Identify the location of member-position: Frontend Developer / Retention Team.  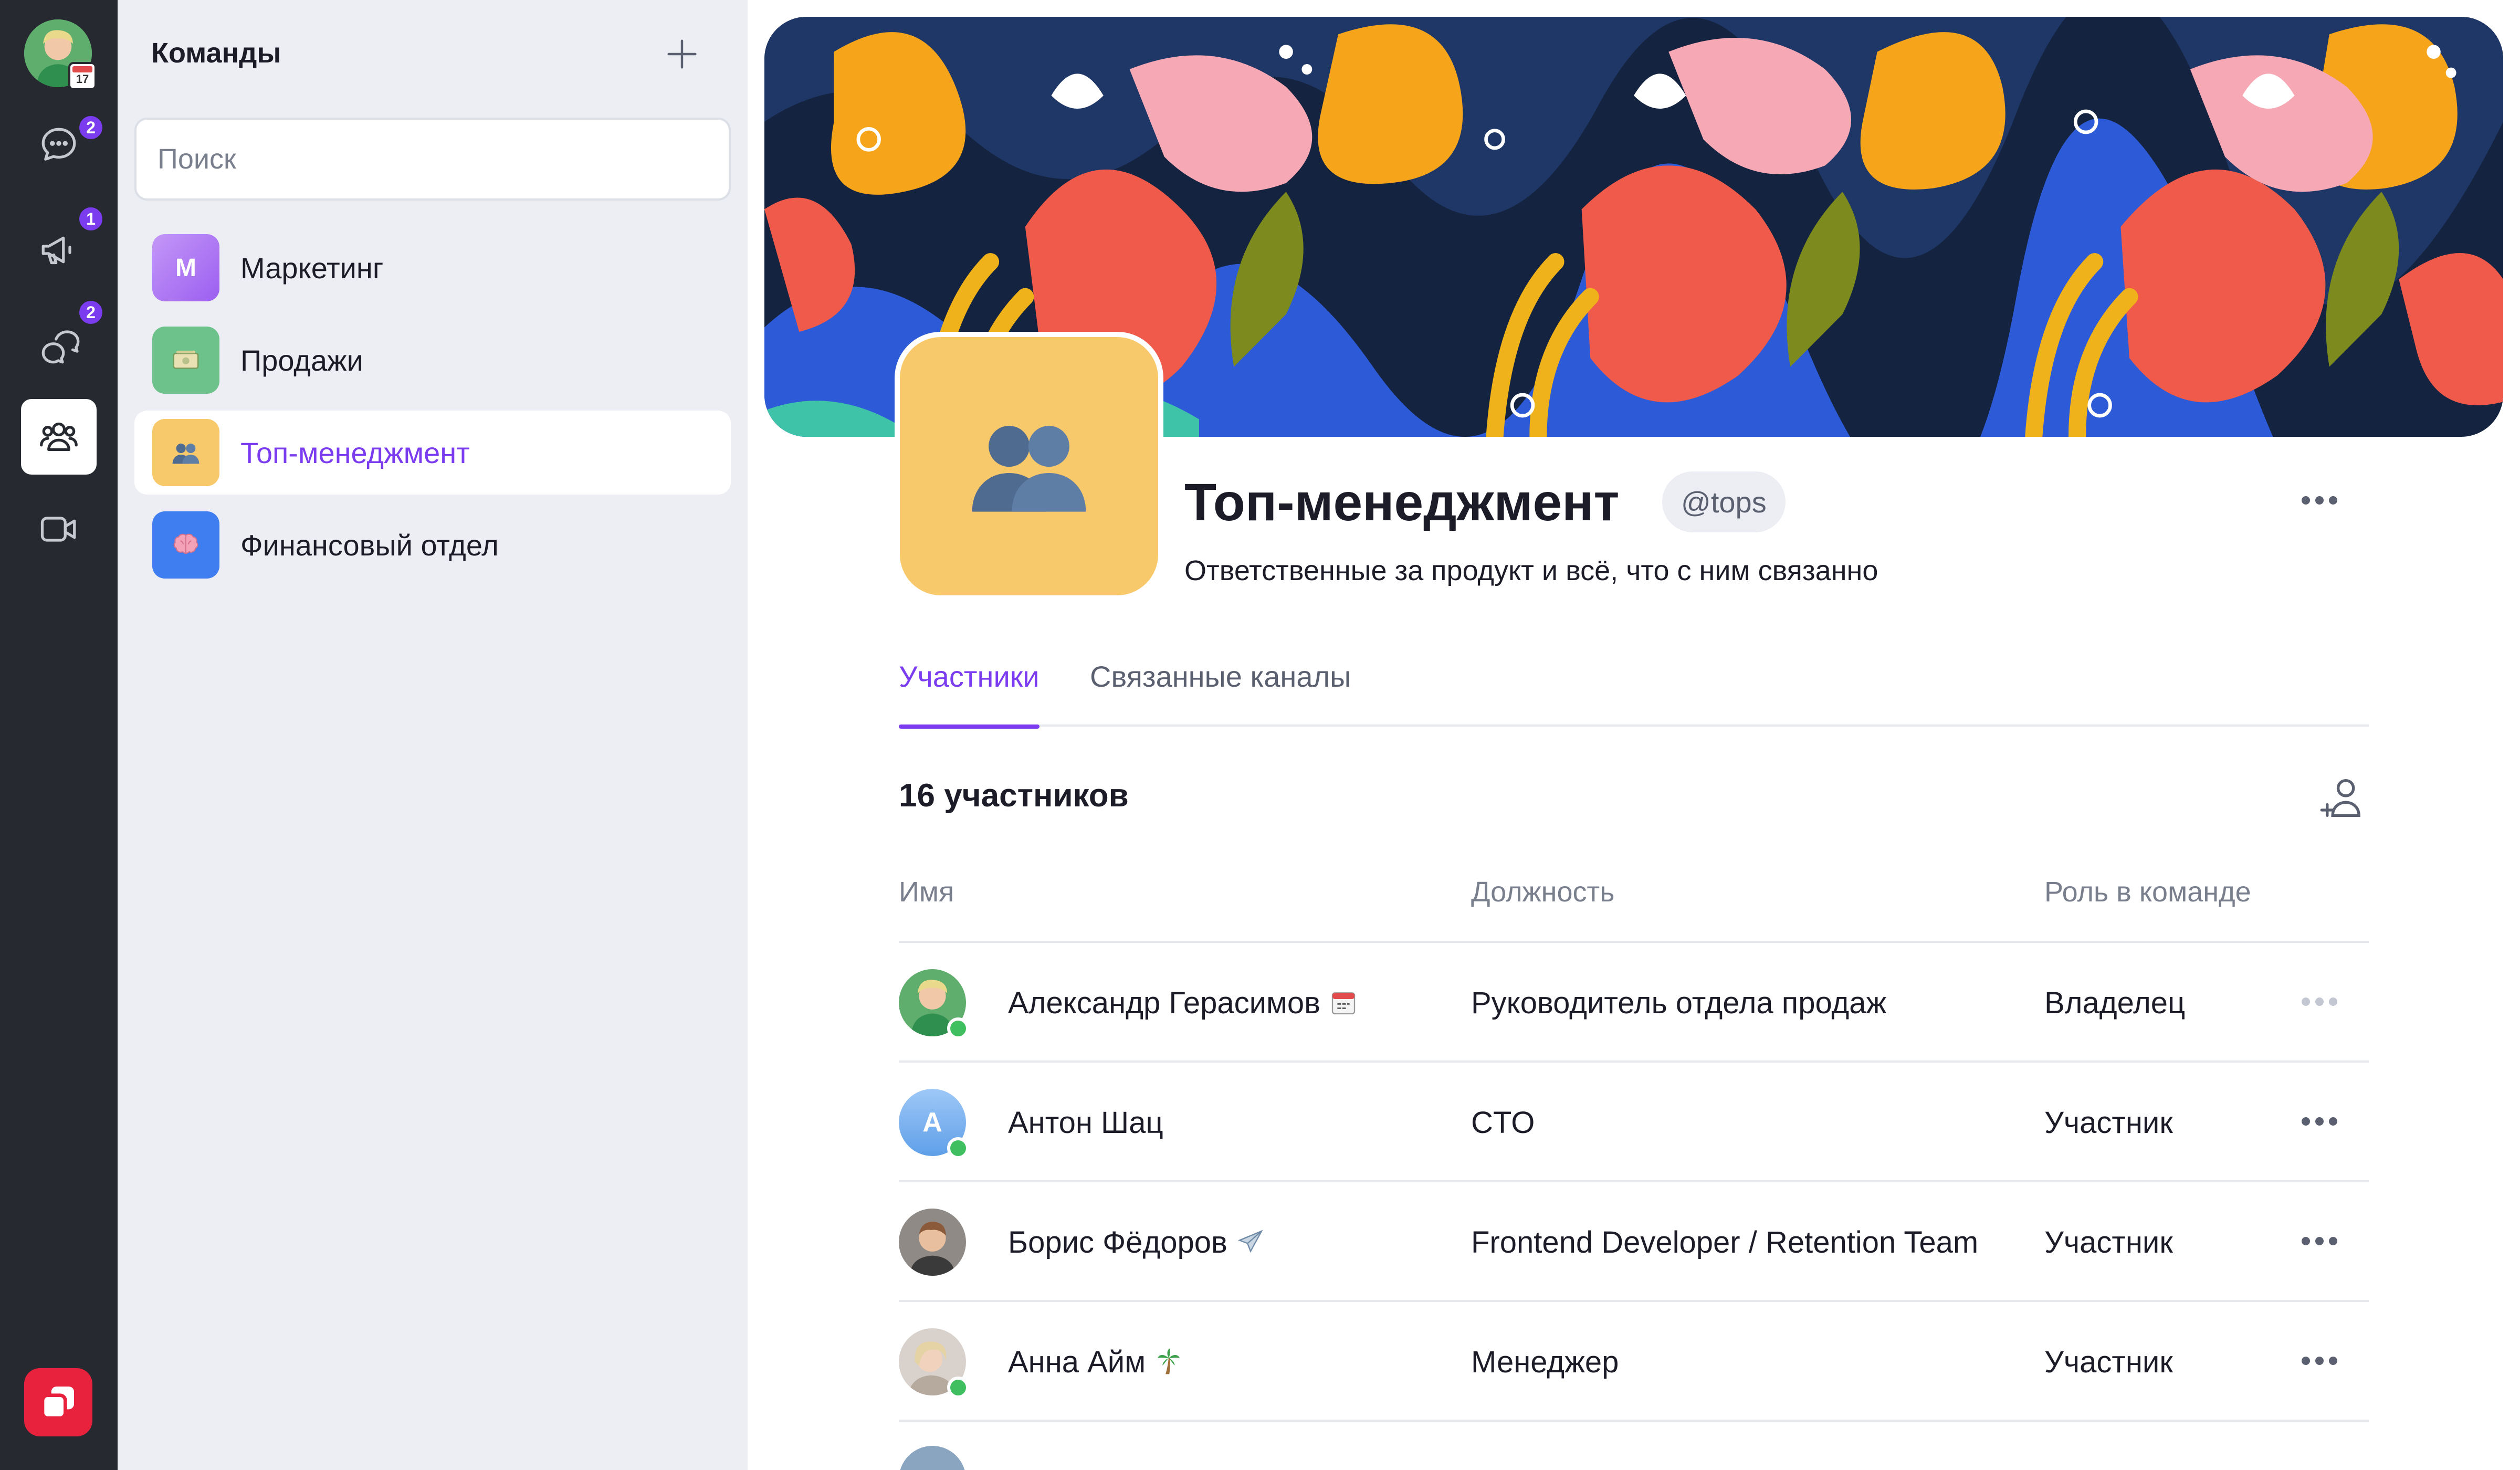
(1725, 1242).